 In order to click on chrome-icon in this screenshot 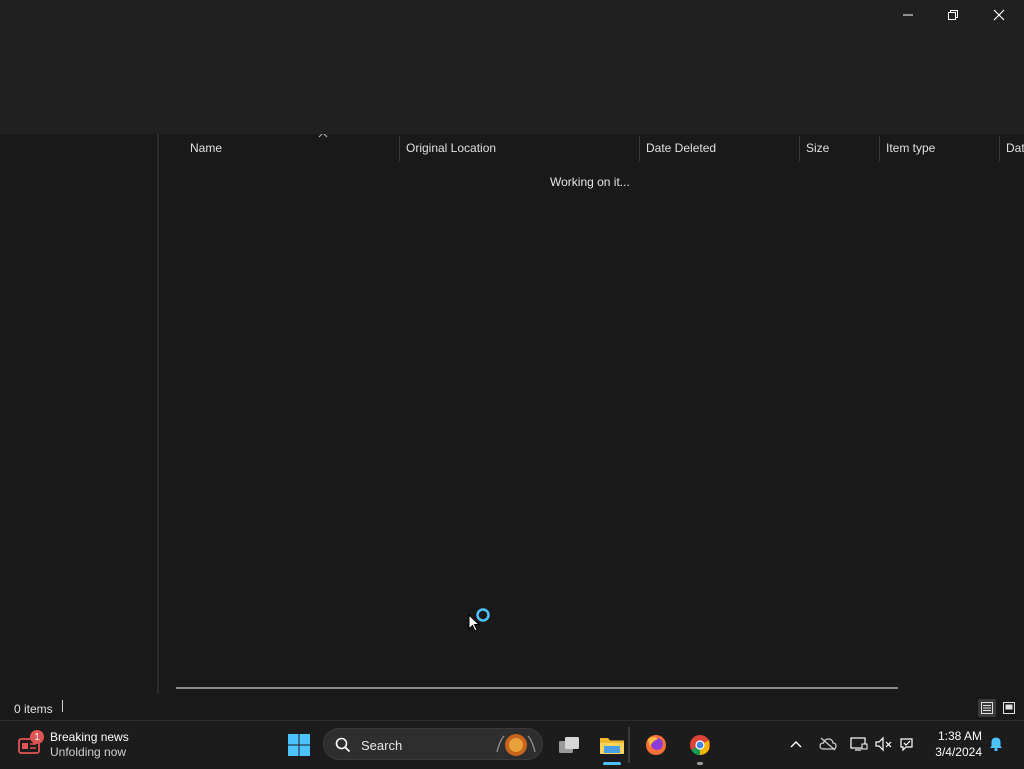, I will do `click(700, 745)`.